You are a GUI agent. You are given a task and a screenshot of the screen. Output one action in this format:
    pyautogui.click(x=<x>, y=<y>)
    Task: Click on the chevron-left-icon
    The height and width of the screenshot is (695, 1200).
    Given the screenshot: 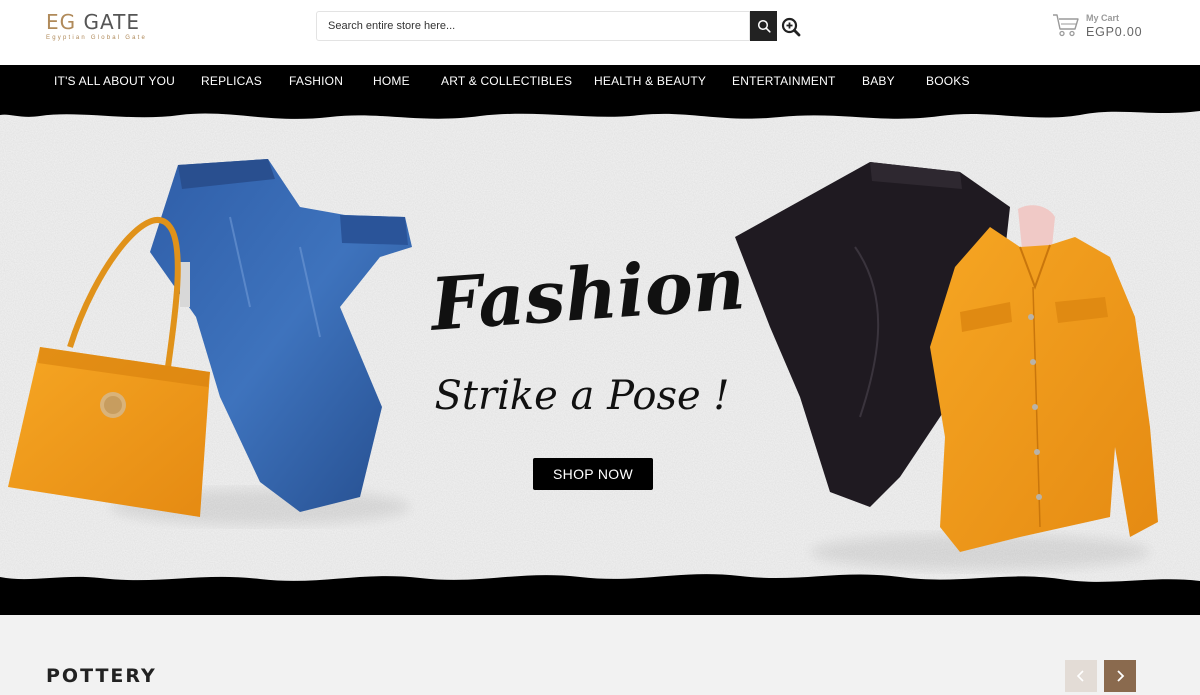 What is the action you would take?
    pyautogui.click(x=1080, y=676)
    